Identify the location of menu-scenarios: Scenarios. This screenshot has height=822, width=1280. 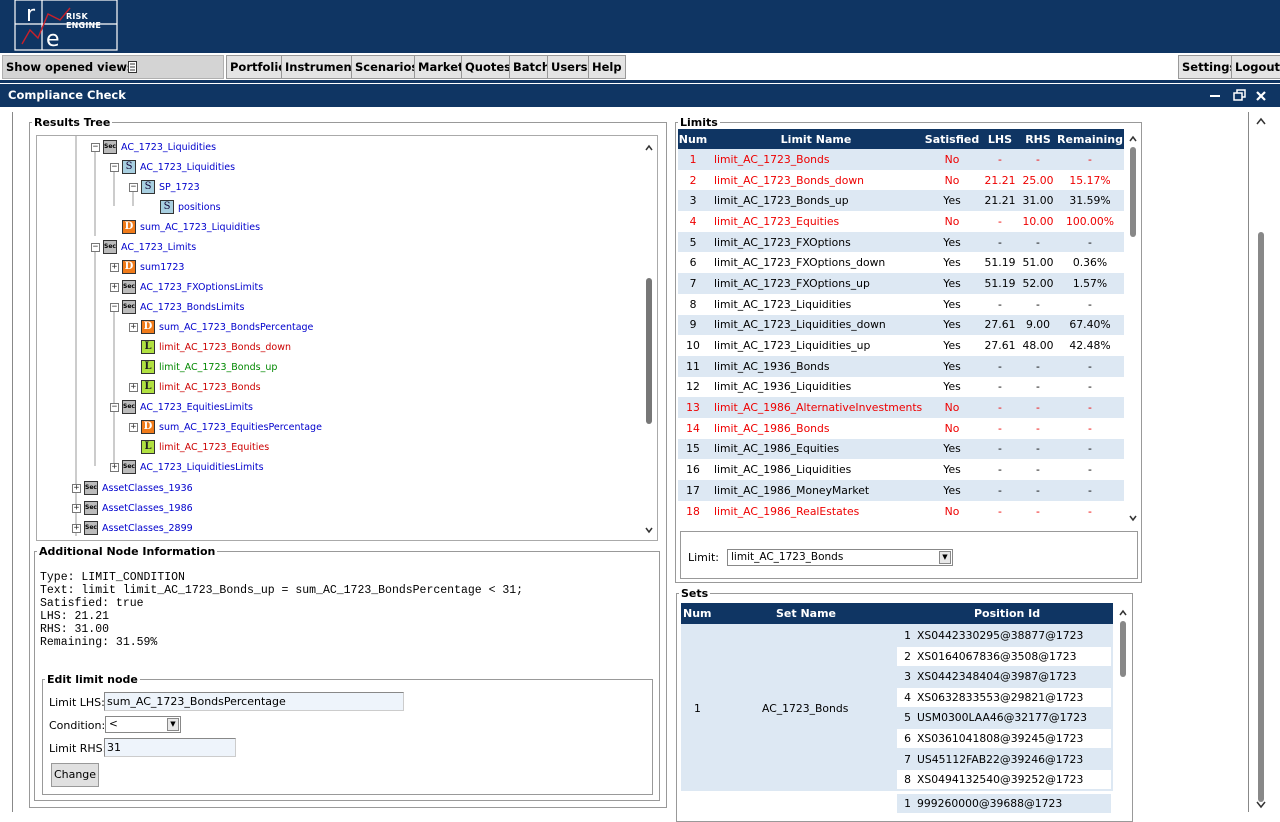
(387, 67).